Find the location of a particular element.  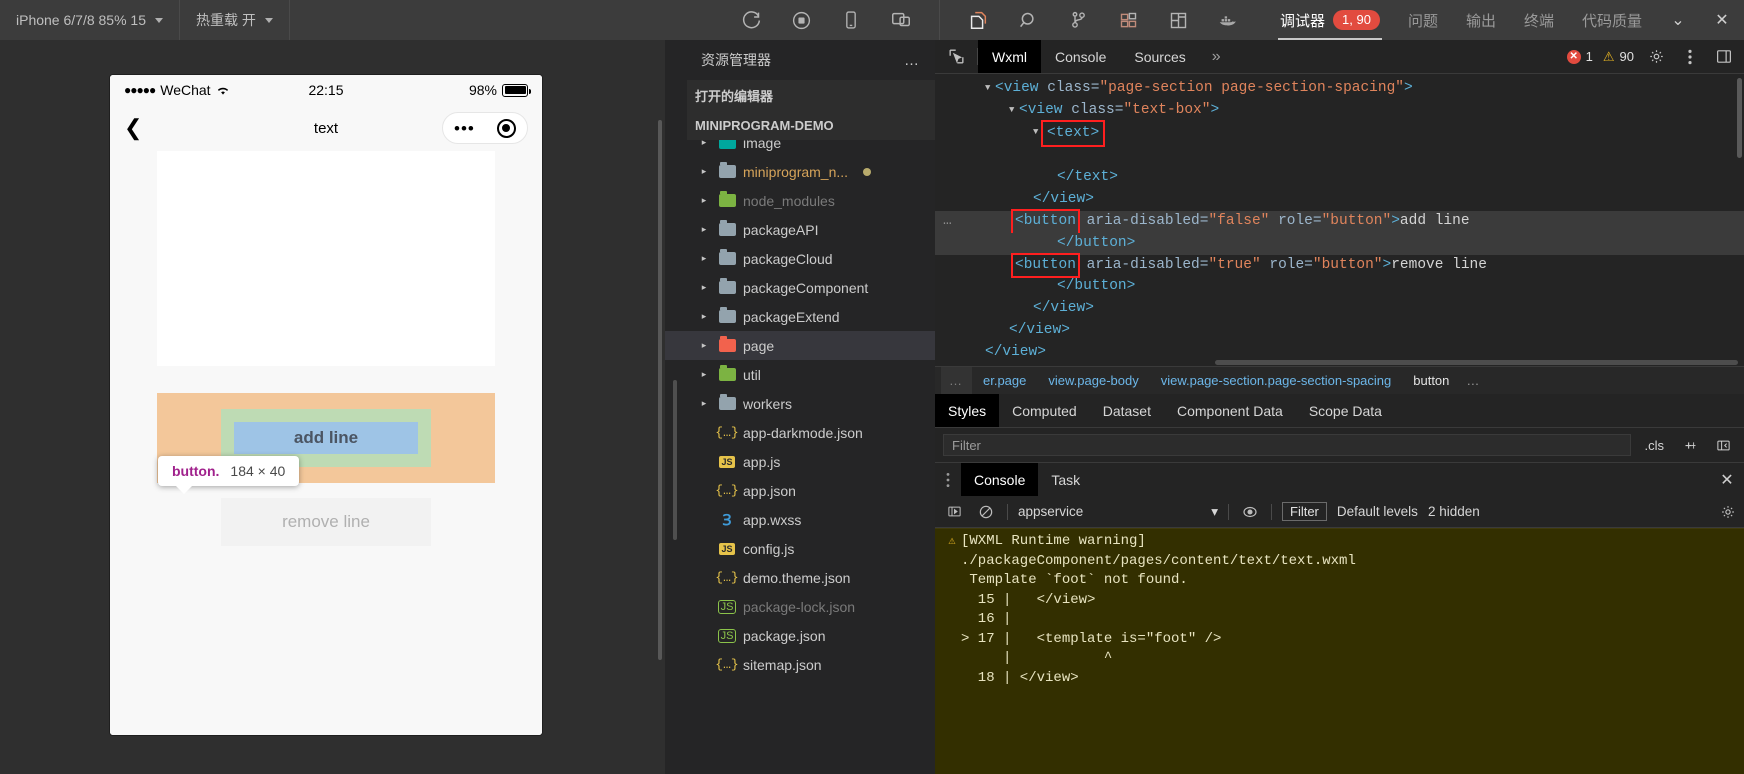

capsule-bar: ••• is located at coordinates (485, 128).